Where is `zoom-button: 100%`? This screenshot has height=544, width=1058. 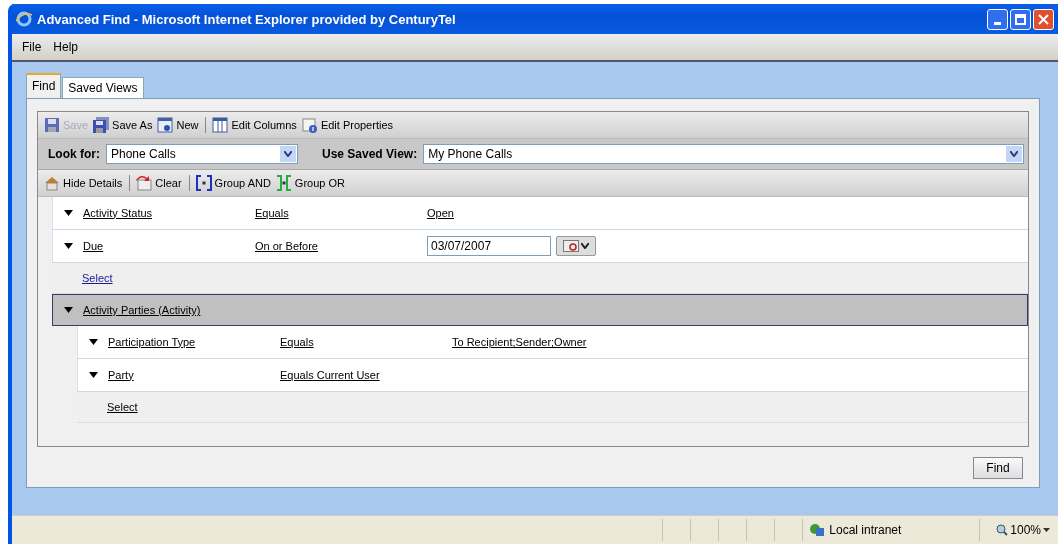
zoom-button: 100% is located at coordinates (1019, 530).